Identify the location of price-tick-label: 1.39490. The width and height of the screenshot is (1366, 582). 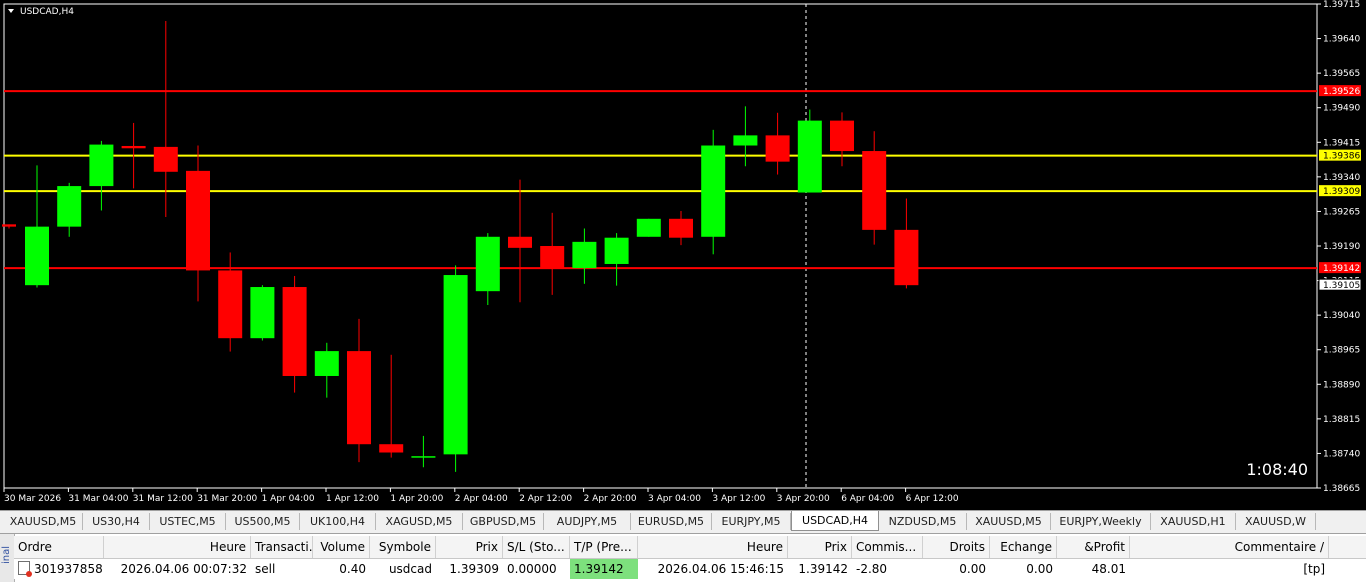
(1341, 109).